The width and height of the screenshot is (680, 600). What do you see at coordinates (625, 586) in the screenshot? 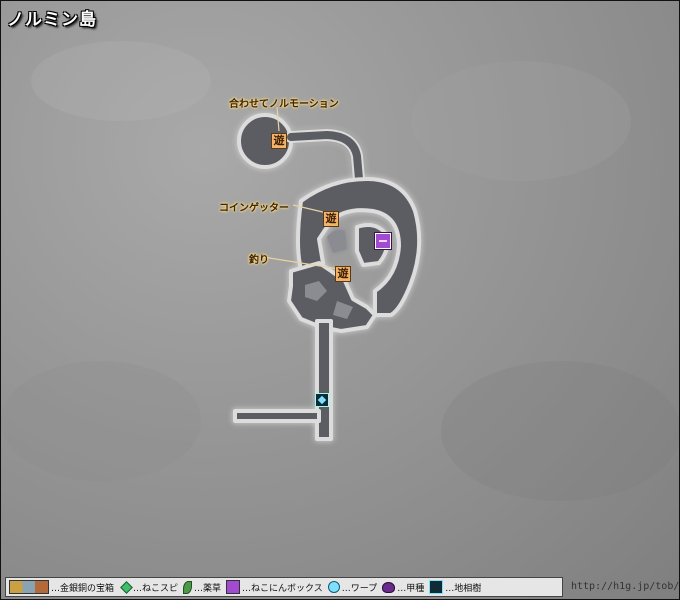
I see `site-url: http://h1g.jp/tob/` at bounding box center [625, 586].